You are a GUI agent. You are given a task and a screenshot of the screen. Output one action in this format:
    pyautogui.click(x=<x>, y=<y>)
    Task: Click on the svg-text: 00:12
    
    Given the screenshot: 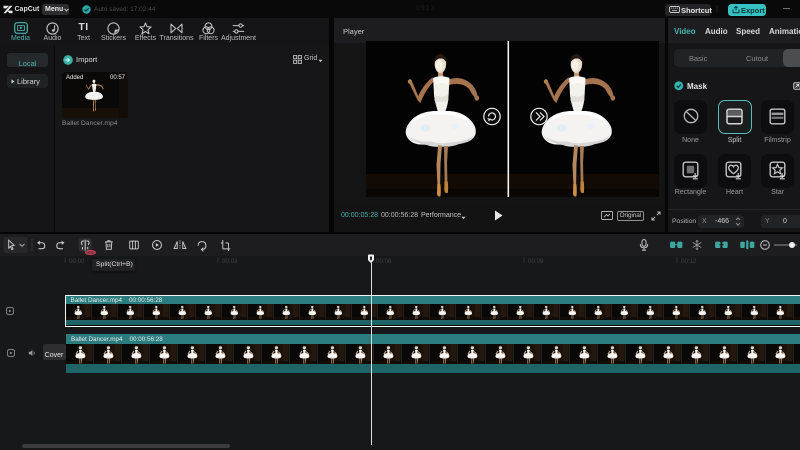 What is the action you would take?
    pyautogui.click(x=689, y=261)
    